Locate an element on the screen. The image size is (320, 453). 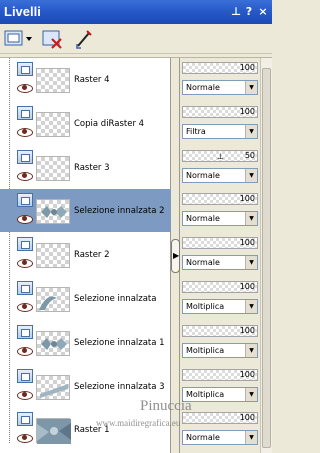
opacity-value: 50 is located at coordinates (249, 155).